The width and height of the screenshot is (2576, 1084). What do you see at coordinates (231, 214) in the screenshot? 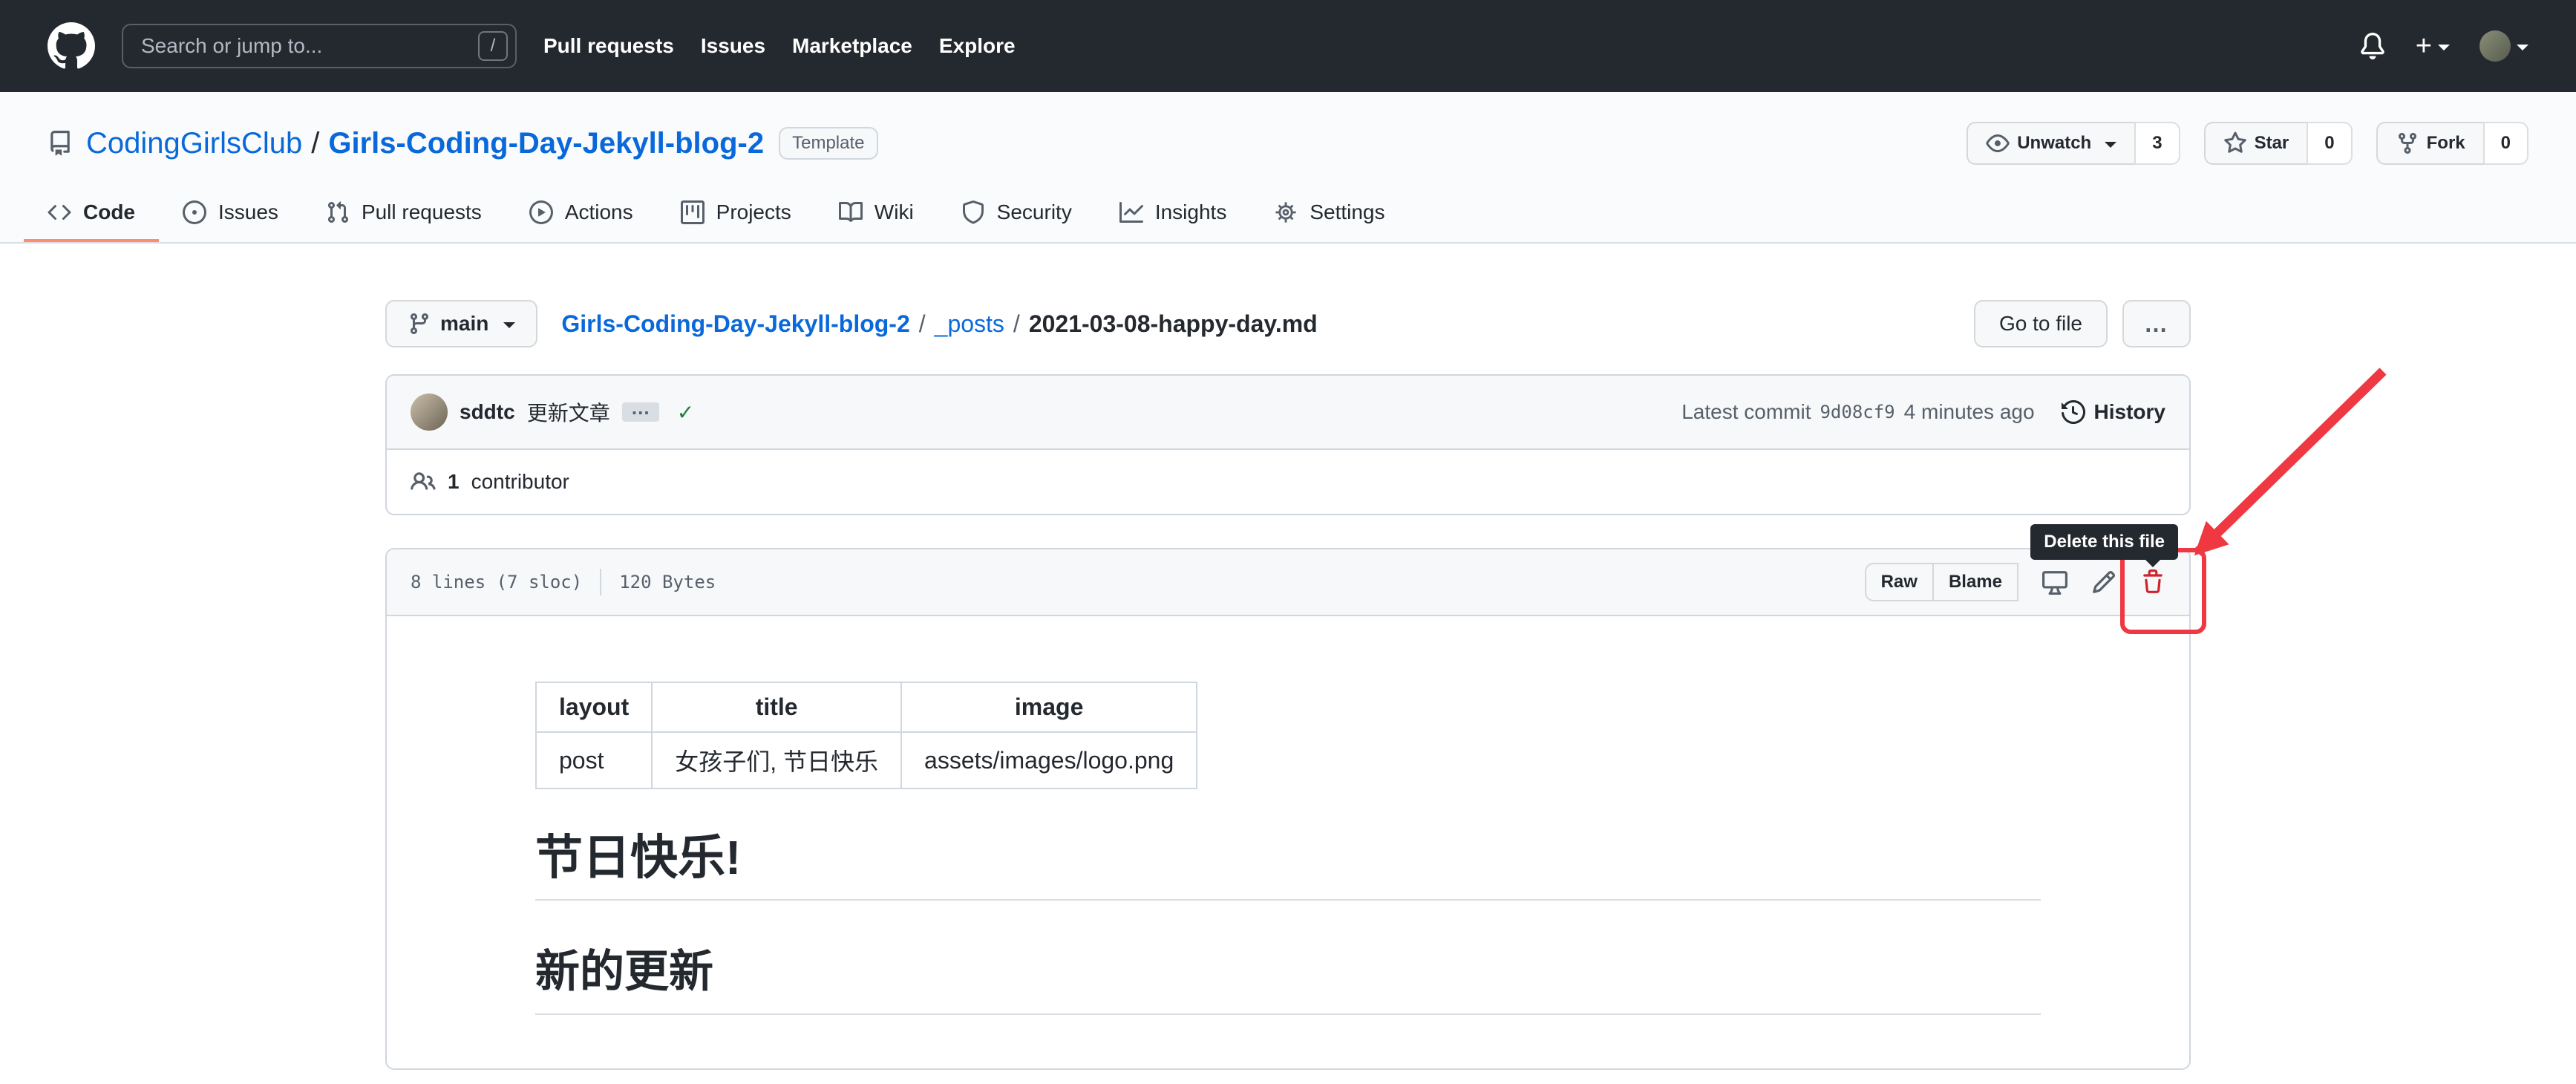
I see `tab-issues: Issues` at bounding box center [231, 214].